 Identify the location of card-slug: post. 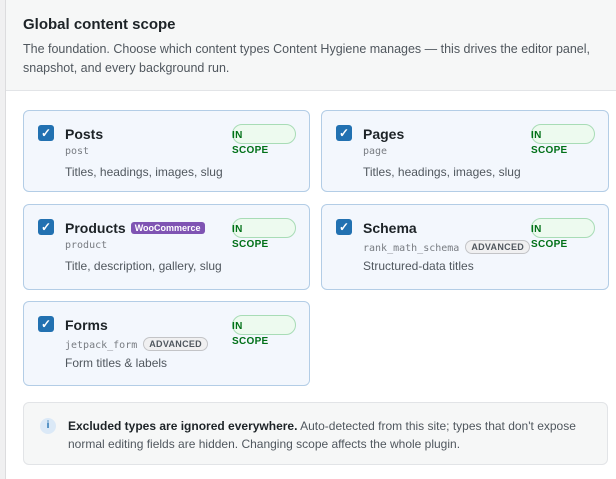
(77, 151).